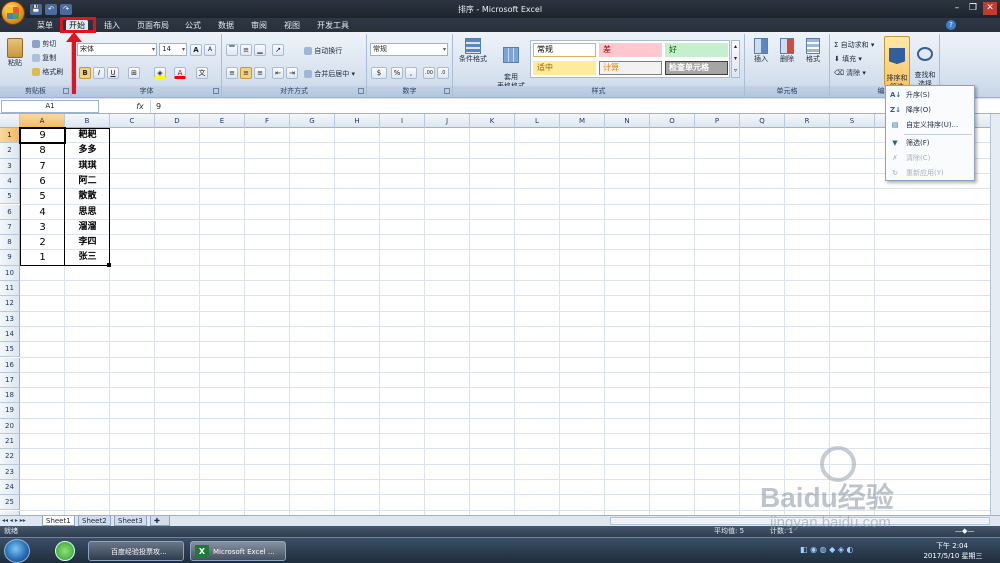 This screenshot has width=1000, height=563. I want to click on tab-formulas: 公式, so click(193, 25).